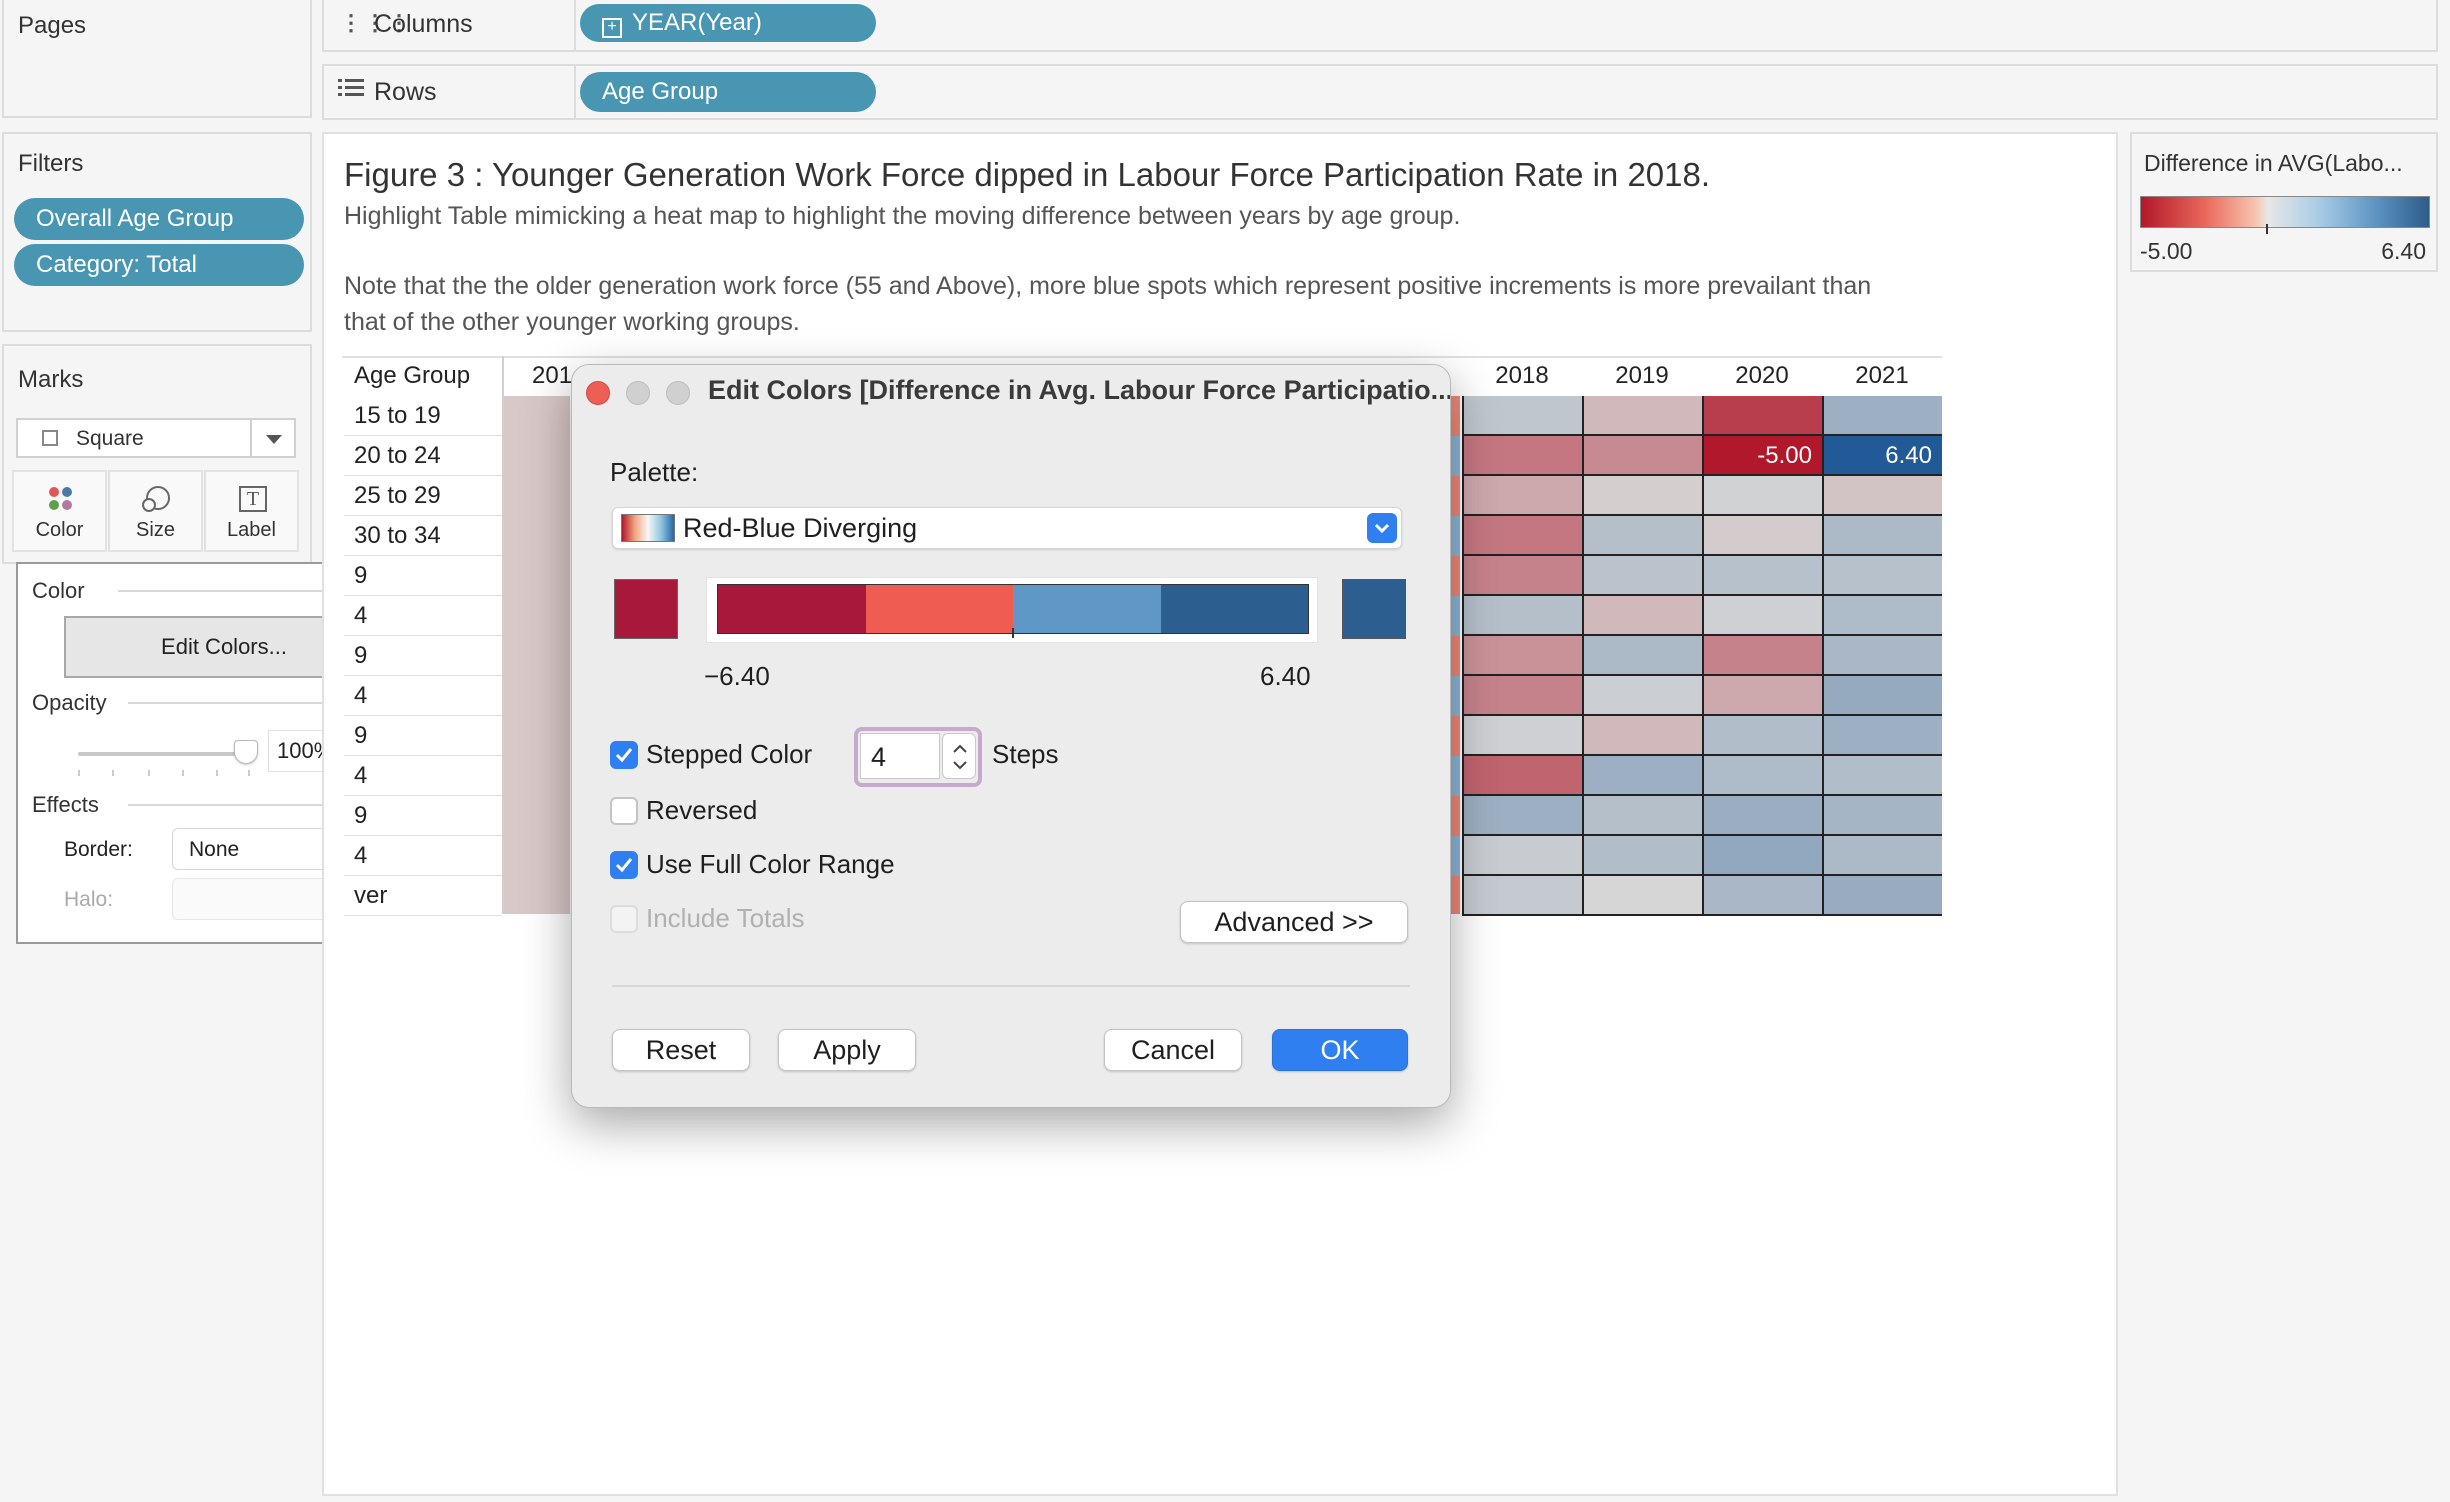  Describe the element at coordinates (155, 511) in the screenshot. I see `marks-size-button: Size` at that location.